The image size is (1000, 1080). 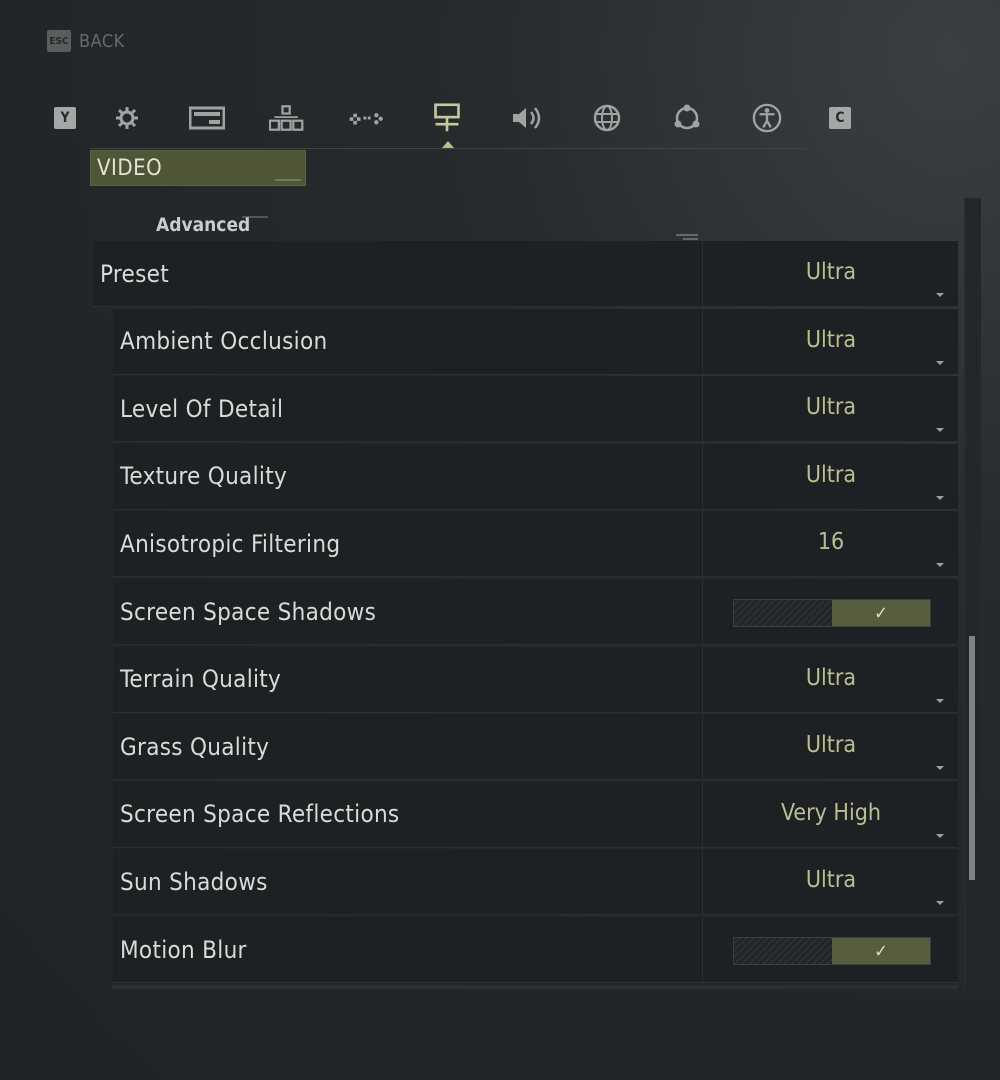 I want to click on display-icon, so click(x=207, y=118).